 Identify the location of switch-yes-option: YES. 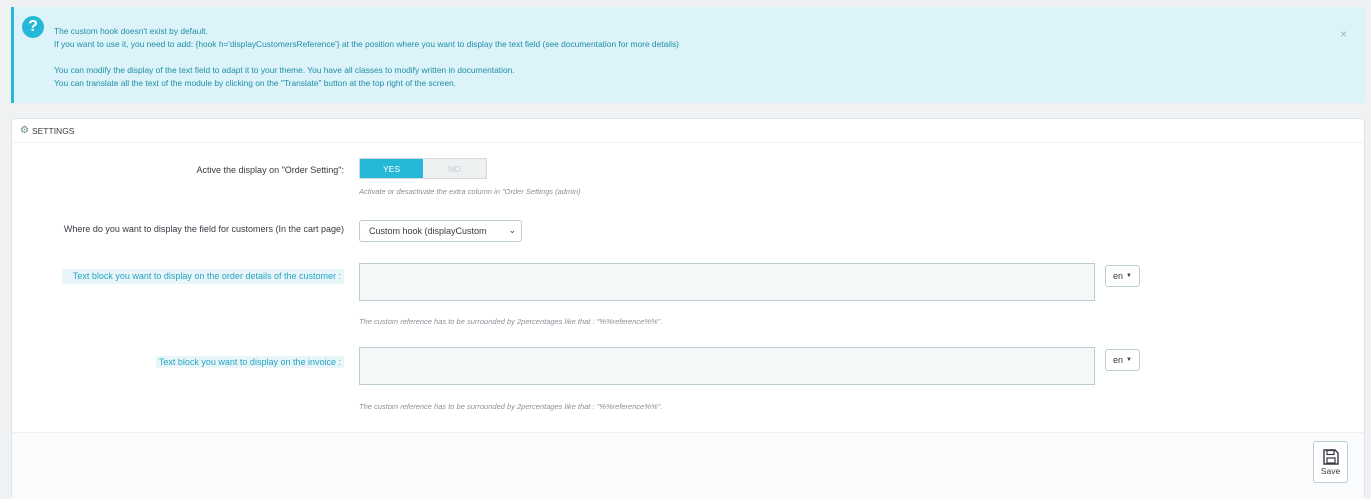
(391, 168).